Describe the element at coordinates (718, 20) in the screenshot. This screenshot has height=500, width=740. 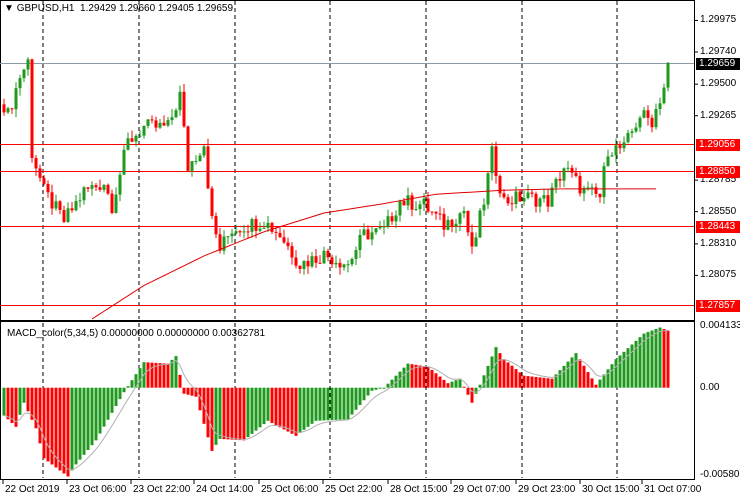
I see `price-axis-label: 1.29975` at that location.